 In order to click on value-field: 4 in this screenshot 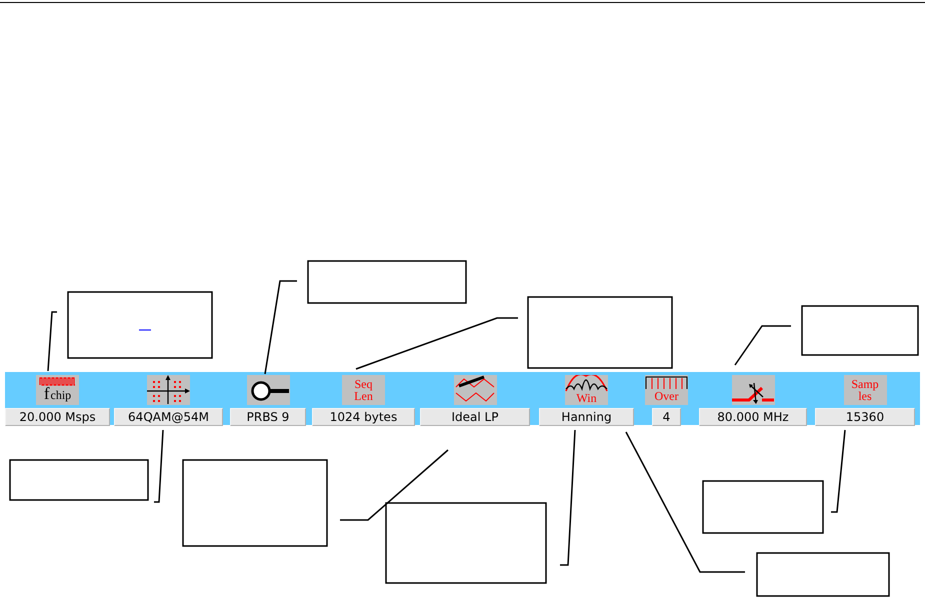, I will do `click(666, 417)`.